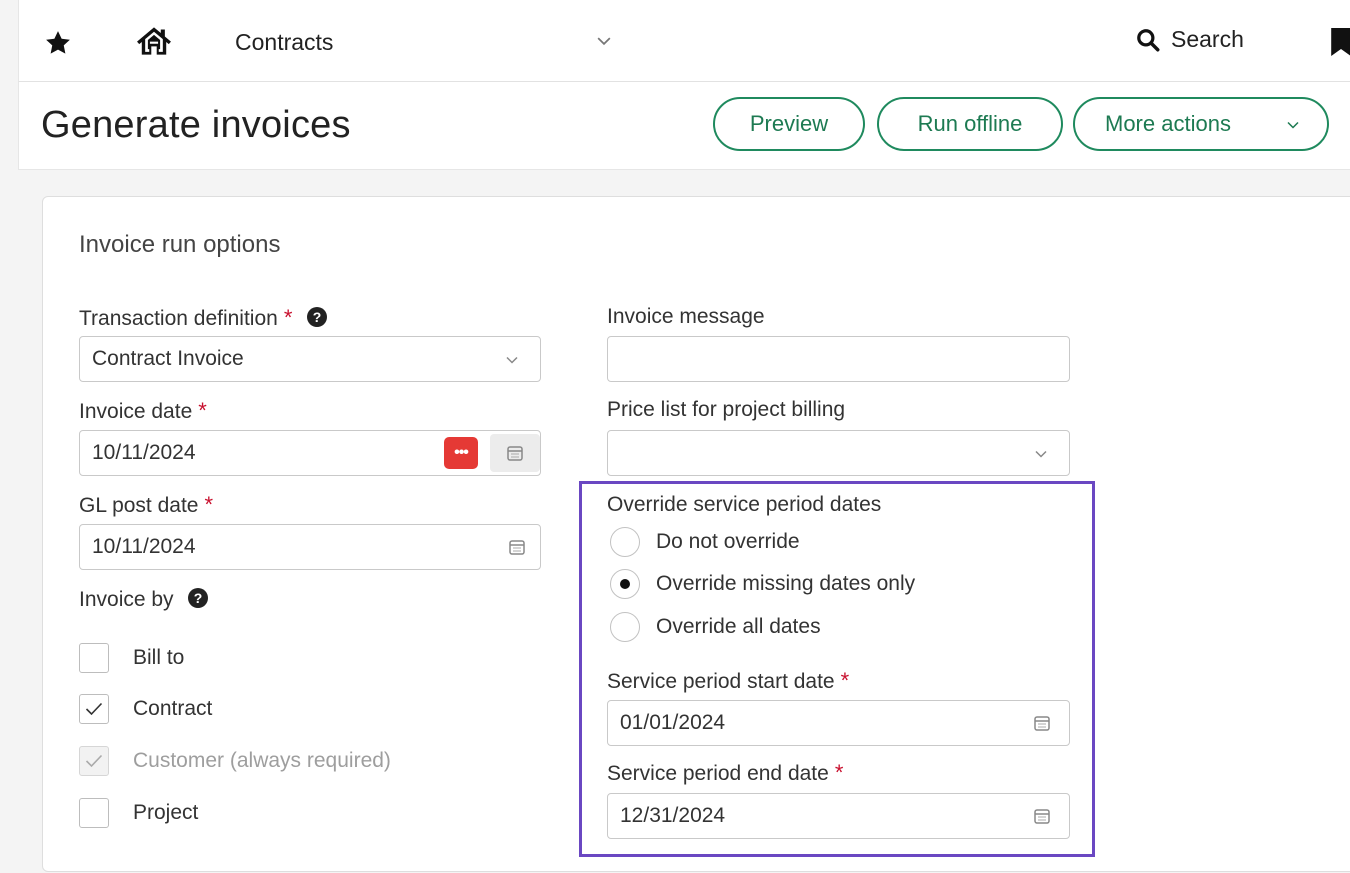 The image size is (1350, 873). What do you see at coordinates (970, 124) in the screenshot?
I see `run-offline-button: Run offline` at bounding box center [970, 124].